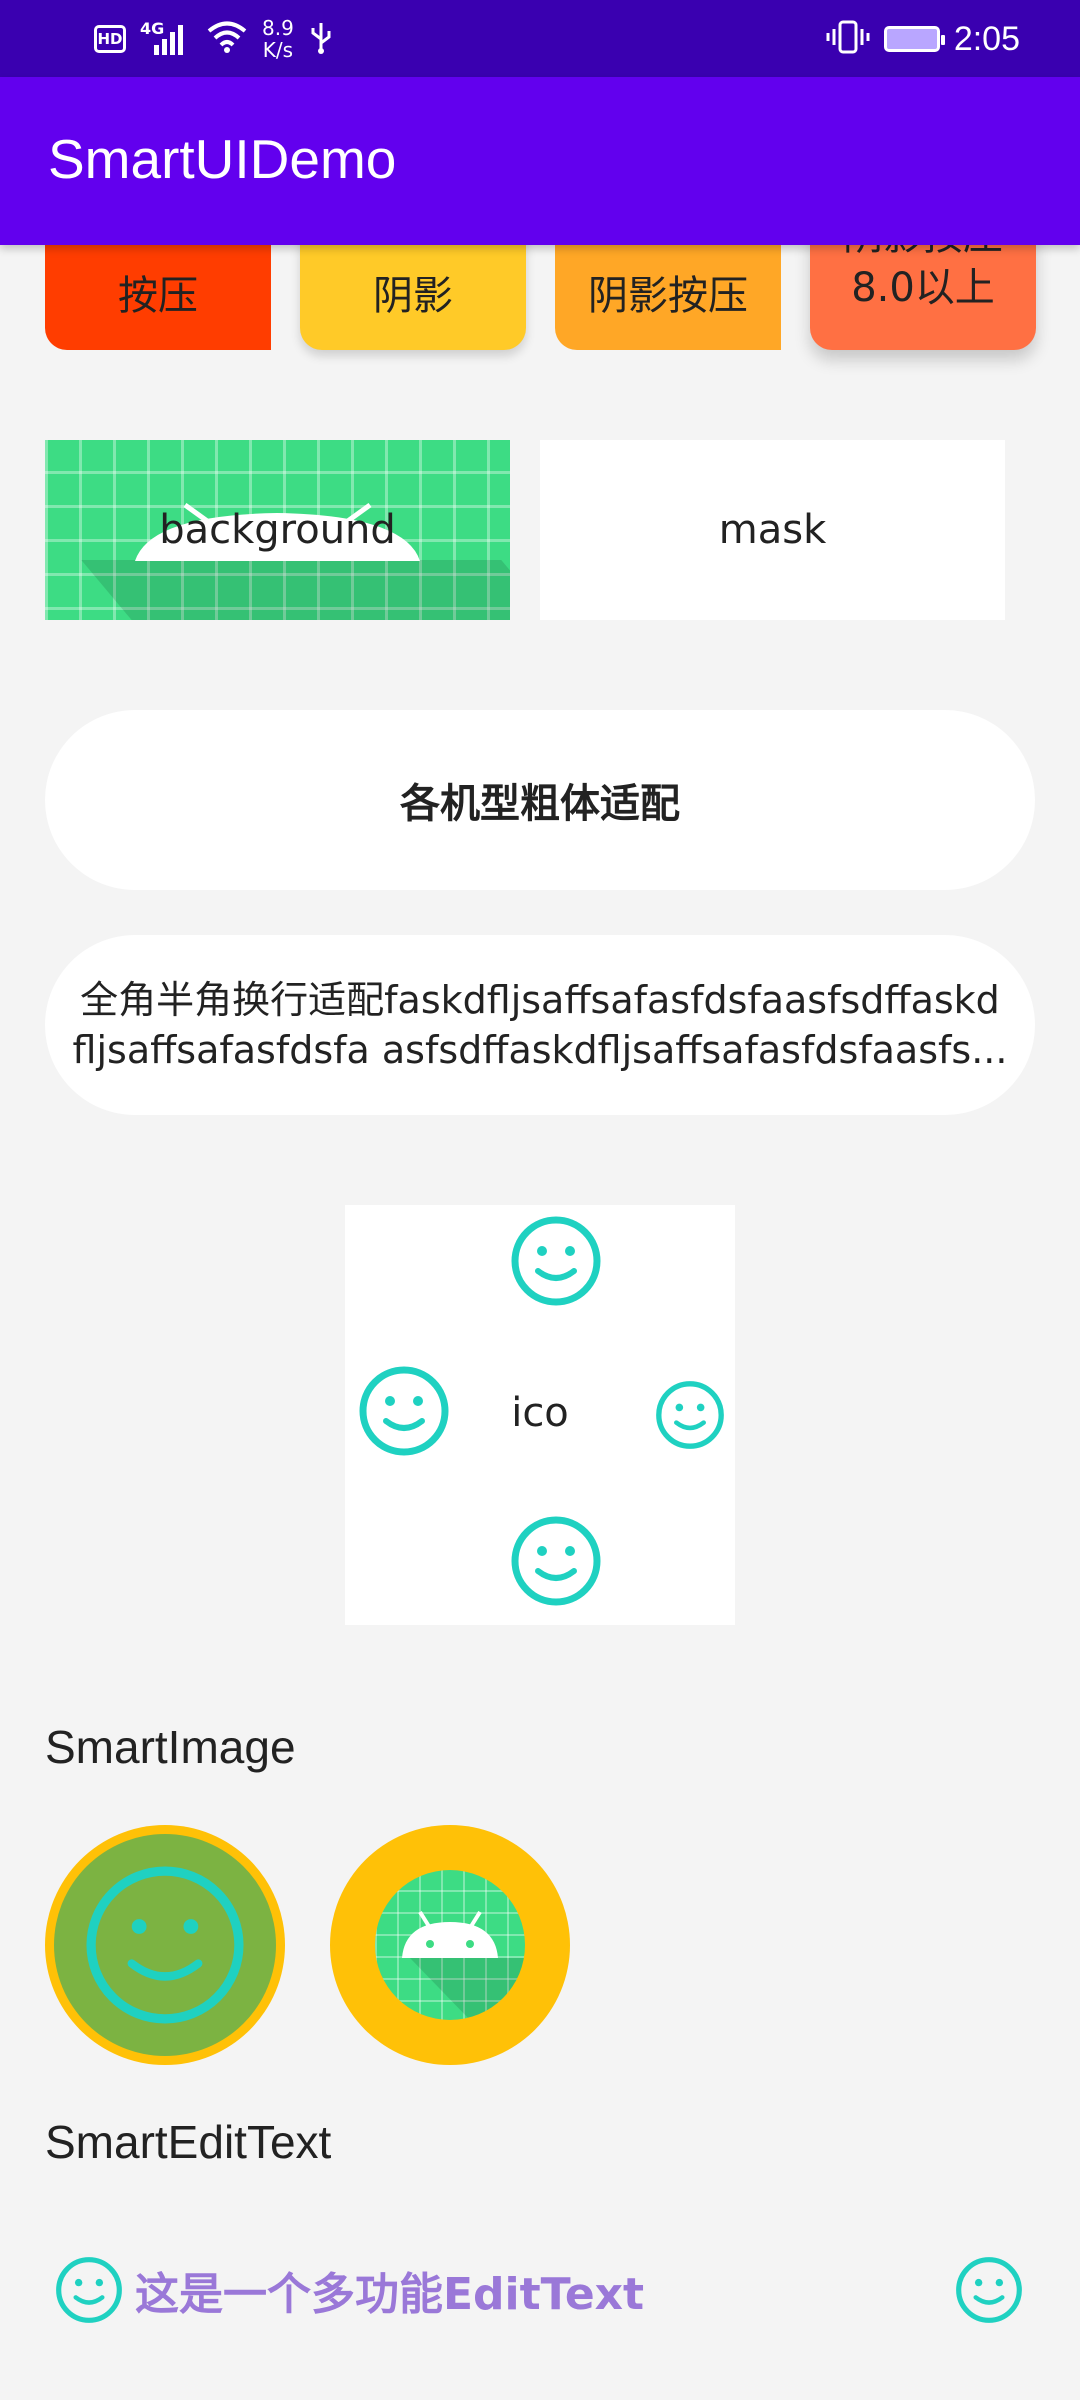 The image size is (1080, 2400). I want to click on smart-image-smile, so click(165, 1945).